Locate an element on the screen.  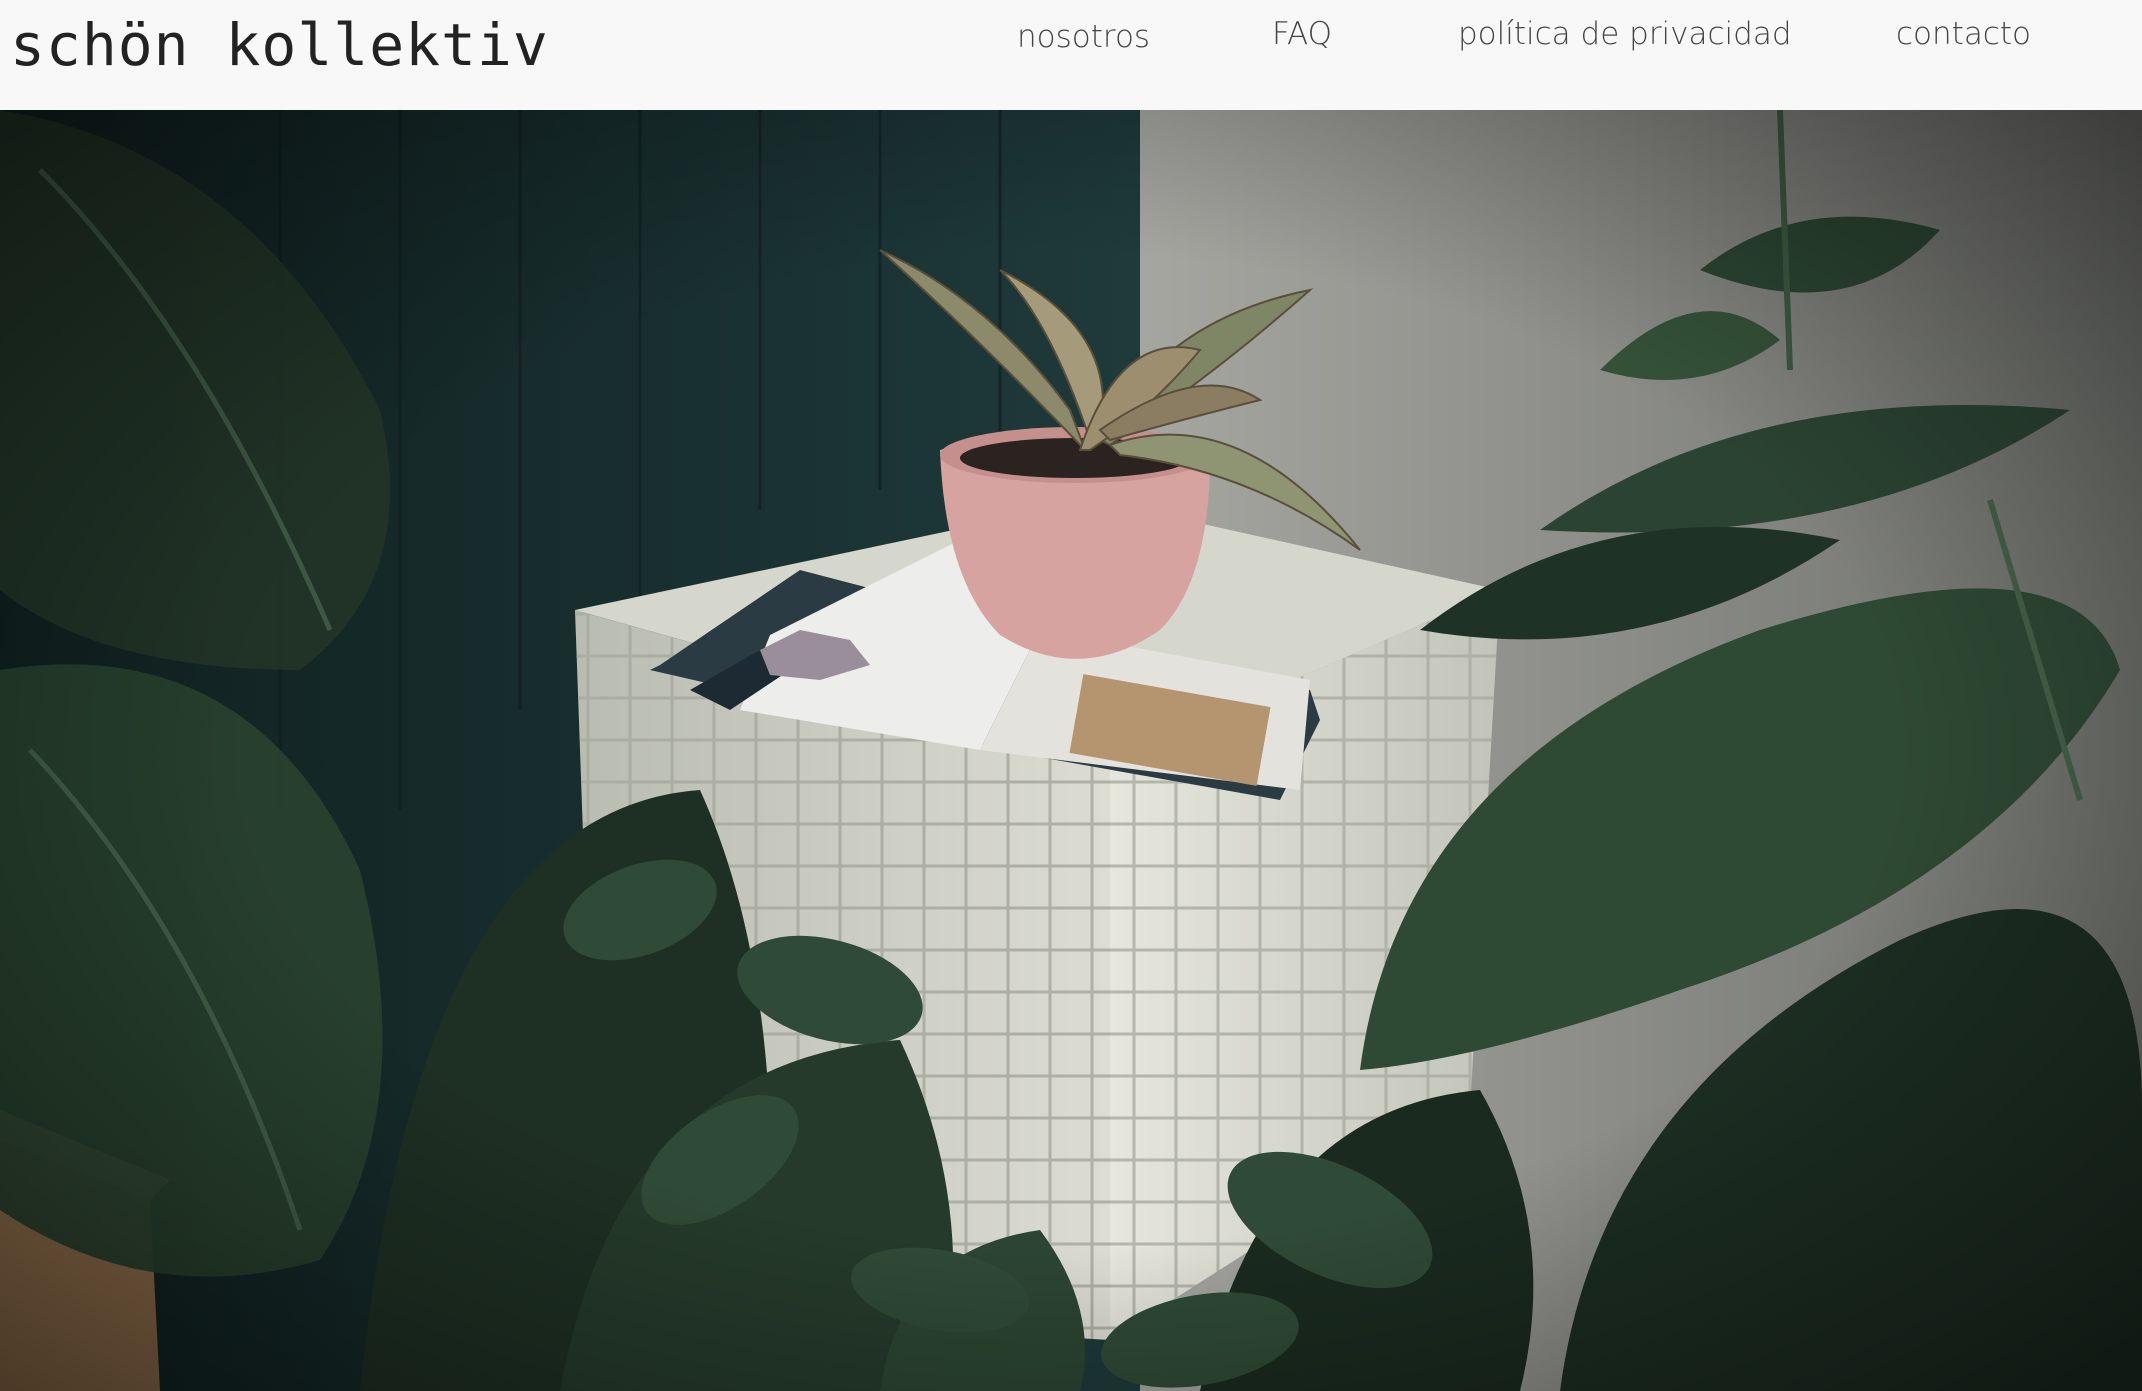
nav-link-faq: FAQ is located at coordinates (1302, 34).